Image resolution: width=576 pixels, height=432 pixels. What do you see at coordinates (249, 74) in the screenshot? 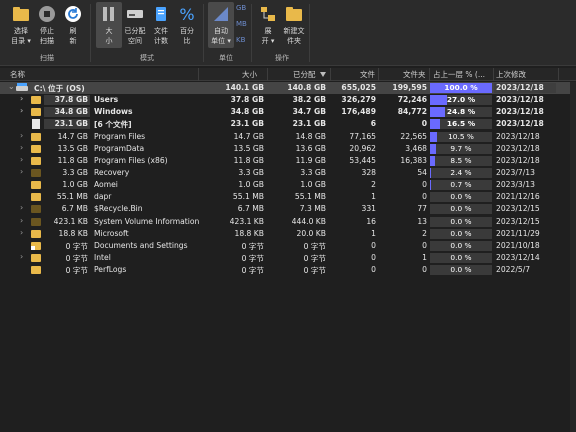
I see `col-header-size: 大小` at bounding box center [249, 74].